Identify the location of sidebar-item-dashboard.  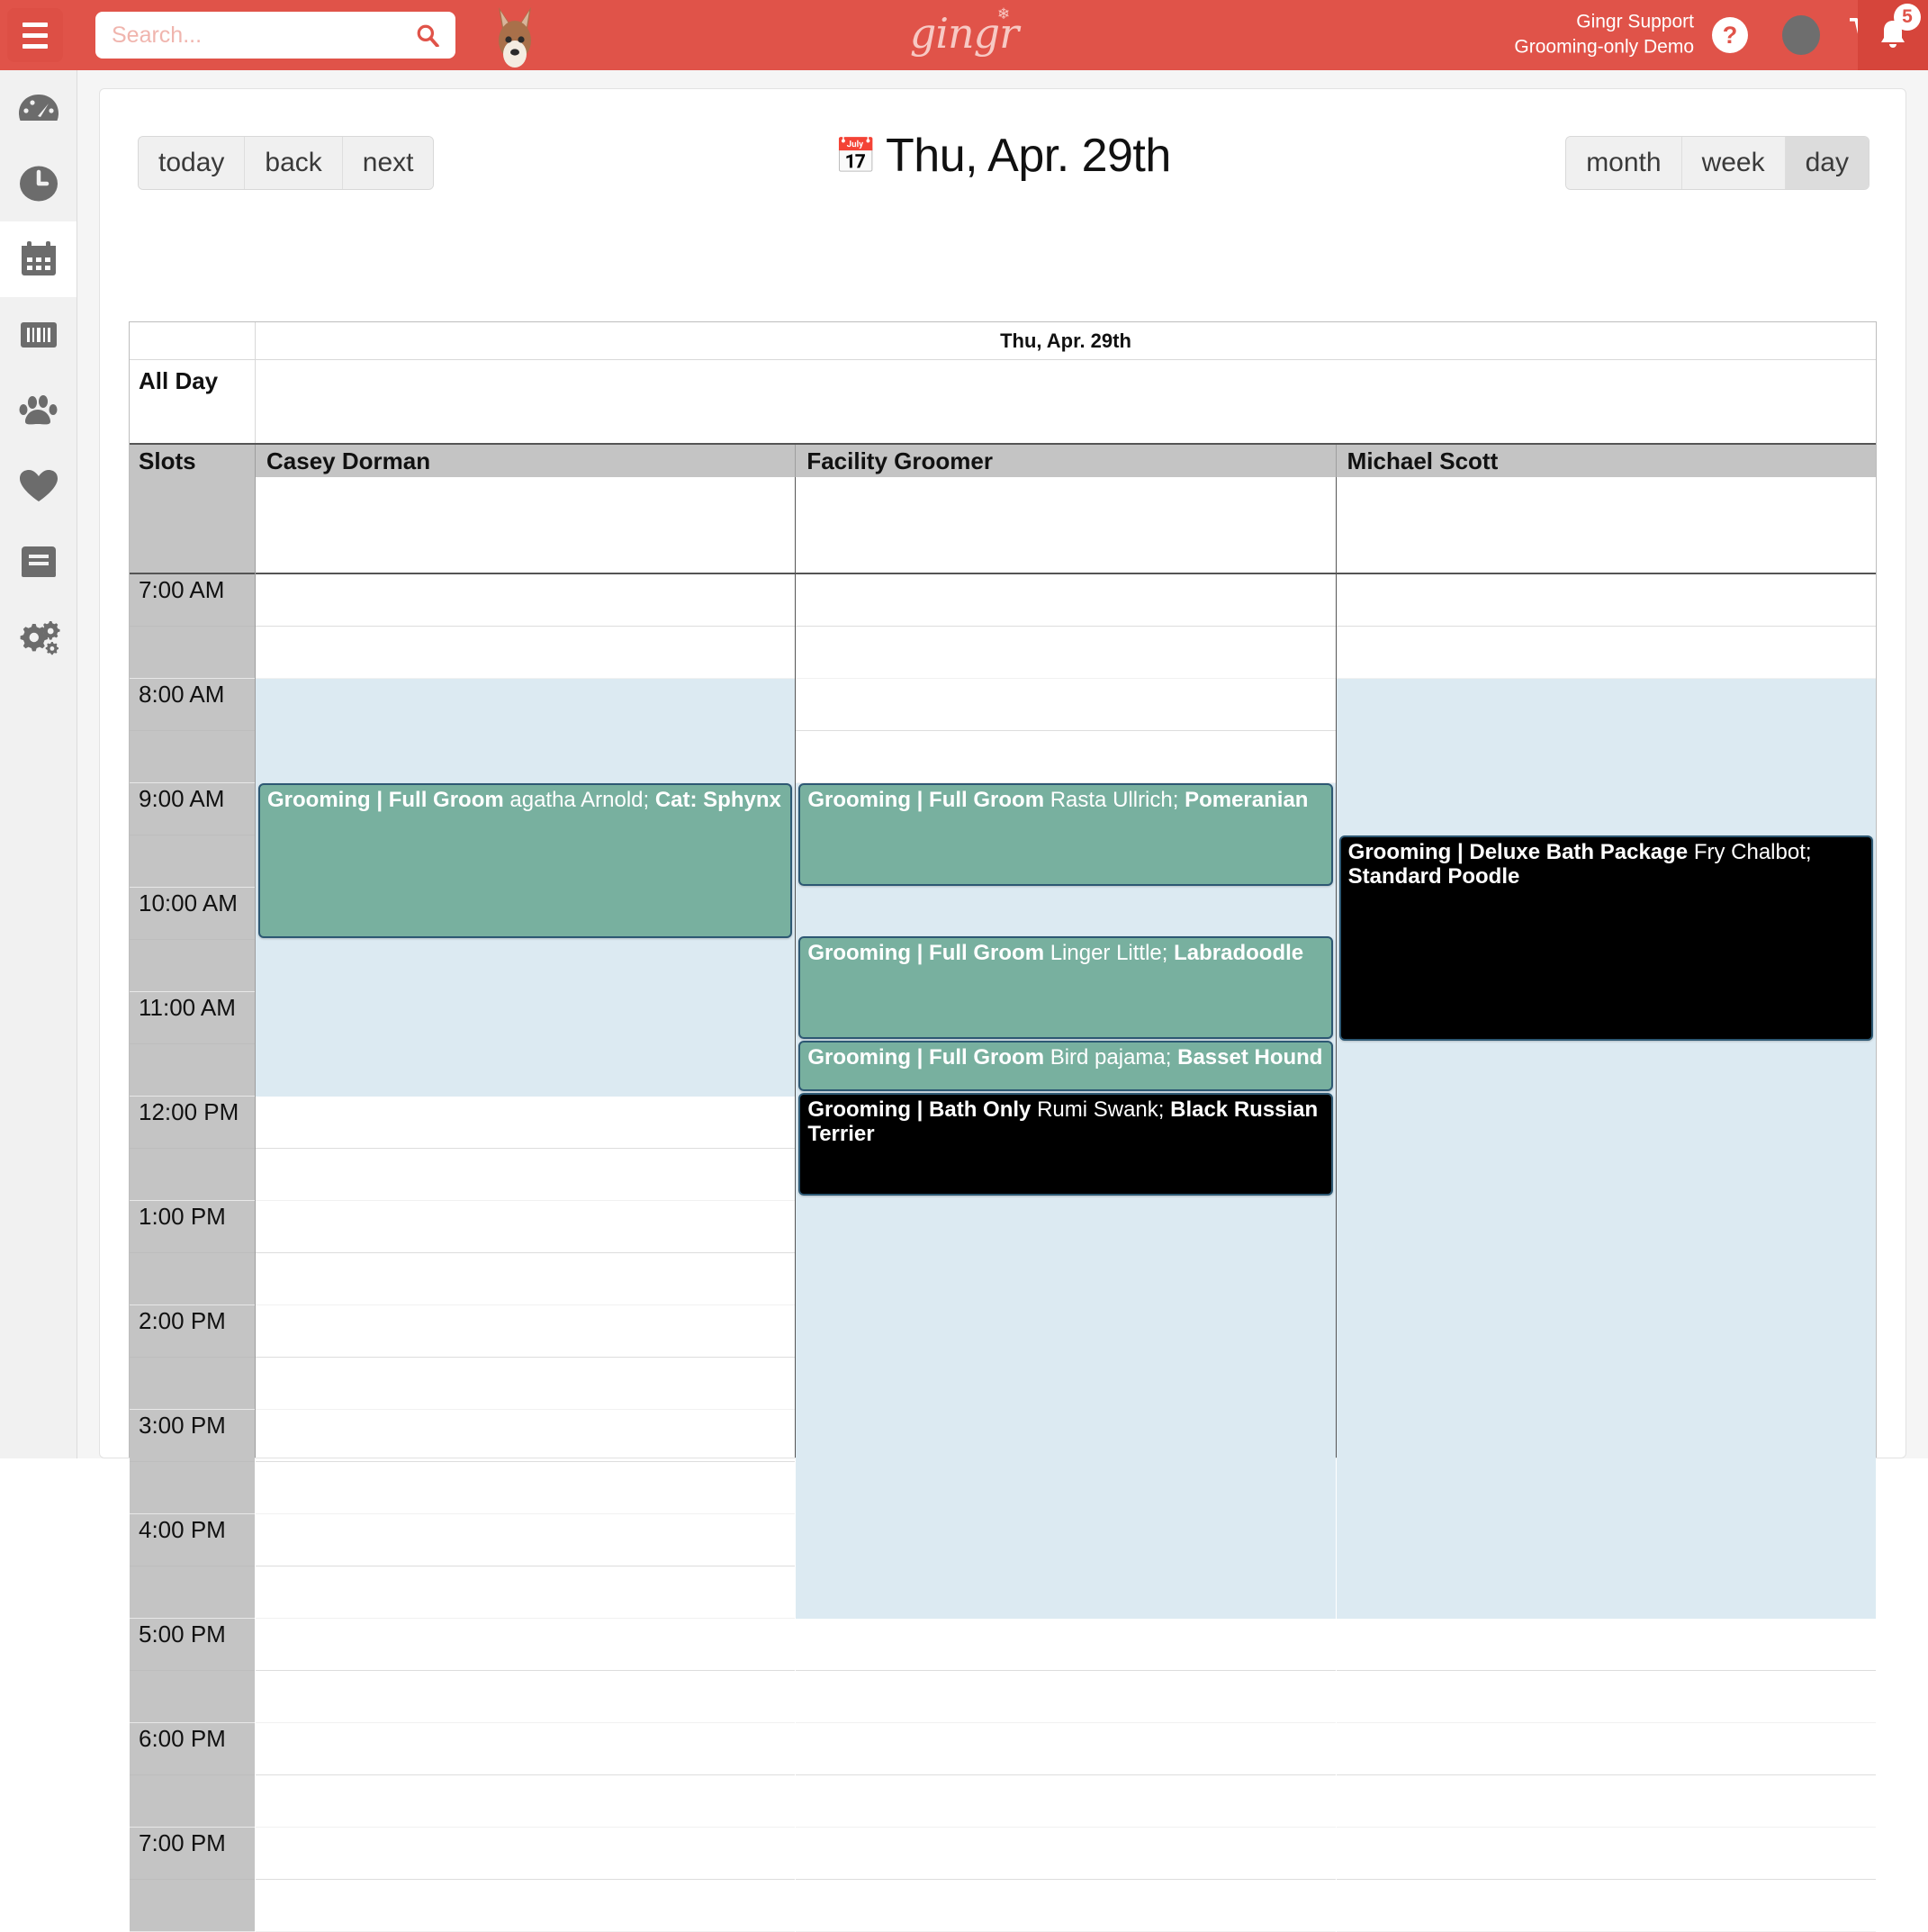
(38, 108).